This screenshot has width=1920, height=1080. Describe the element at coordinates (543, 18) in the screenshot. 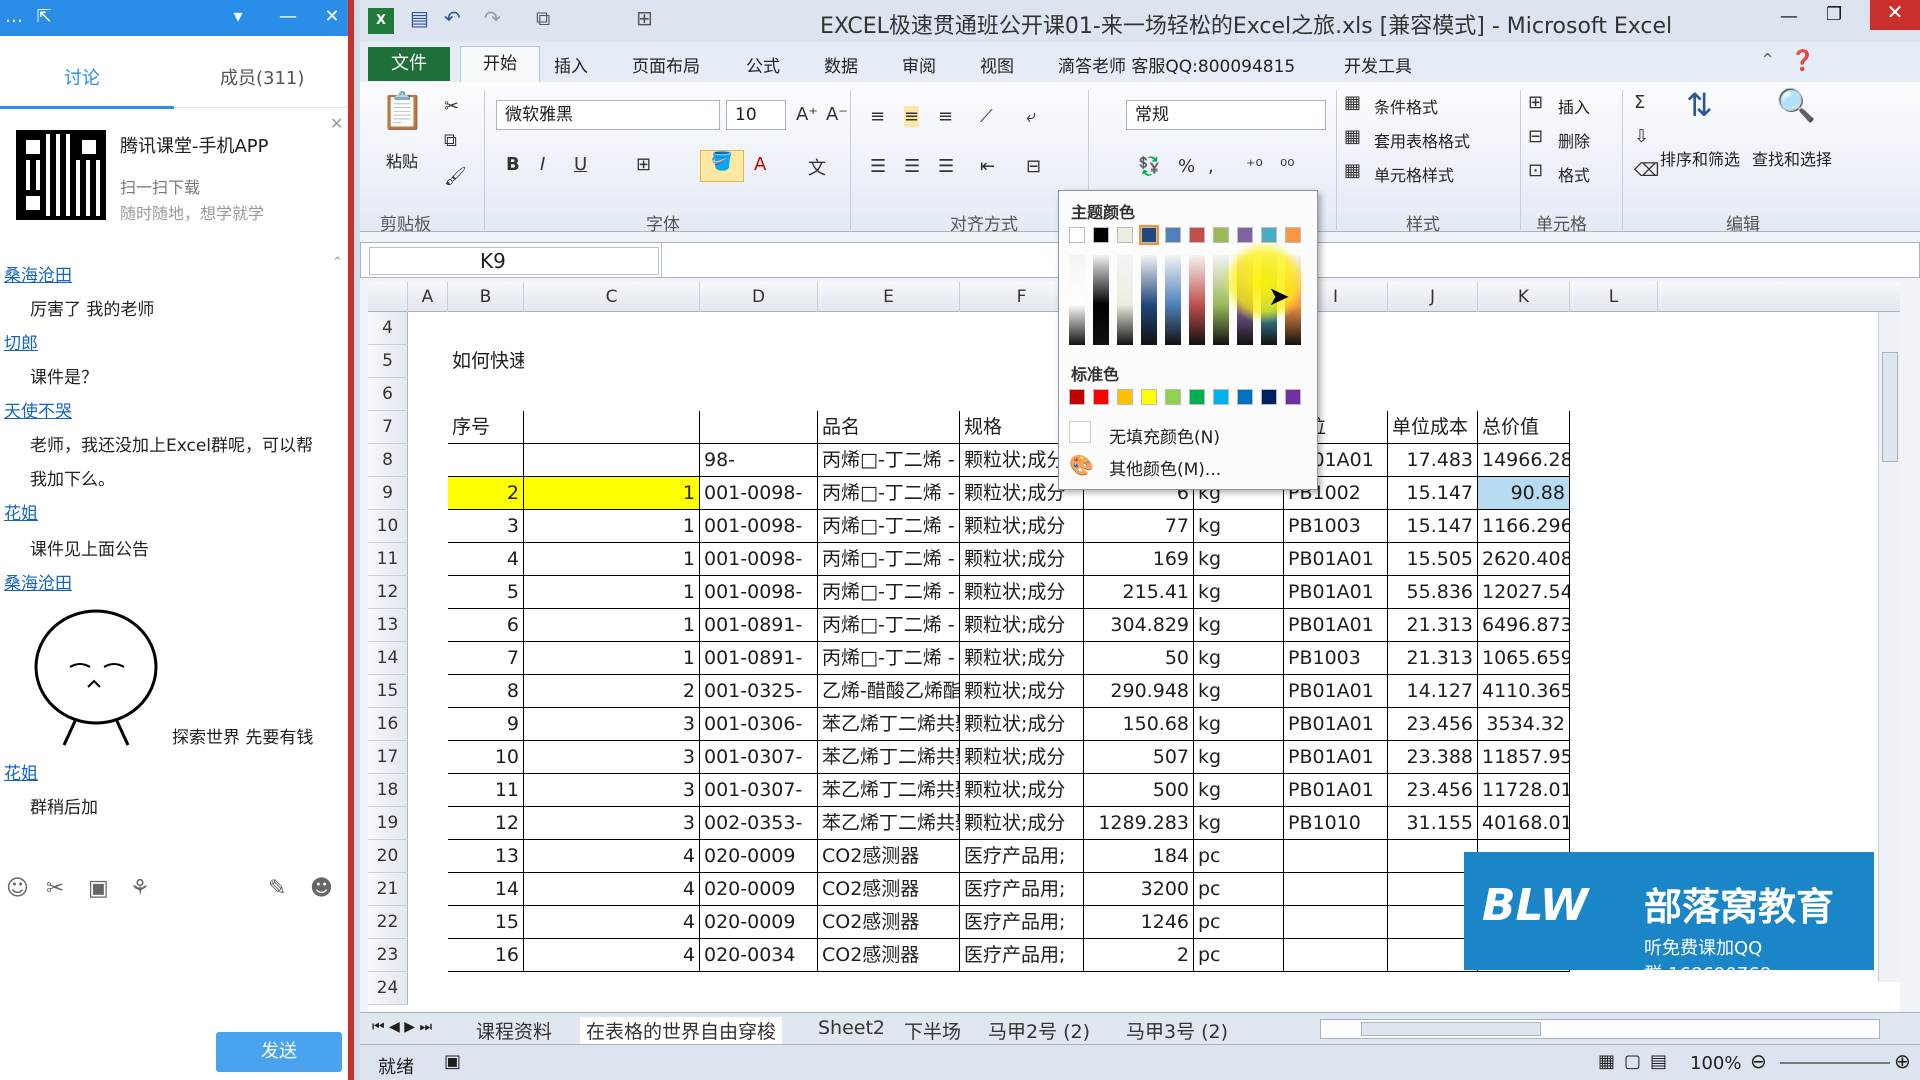

I see `quick-tool-icon: ⧉` at that location.